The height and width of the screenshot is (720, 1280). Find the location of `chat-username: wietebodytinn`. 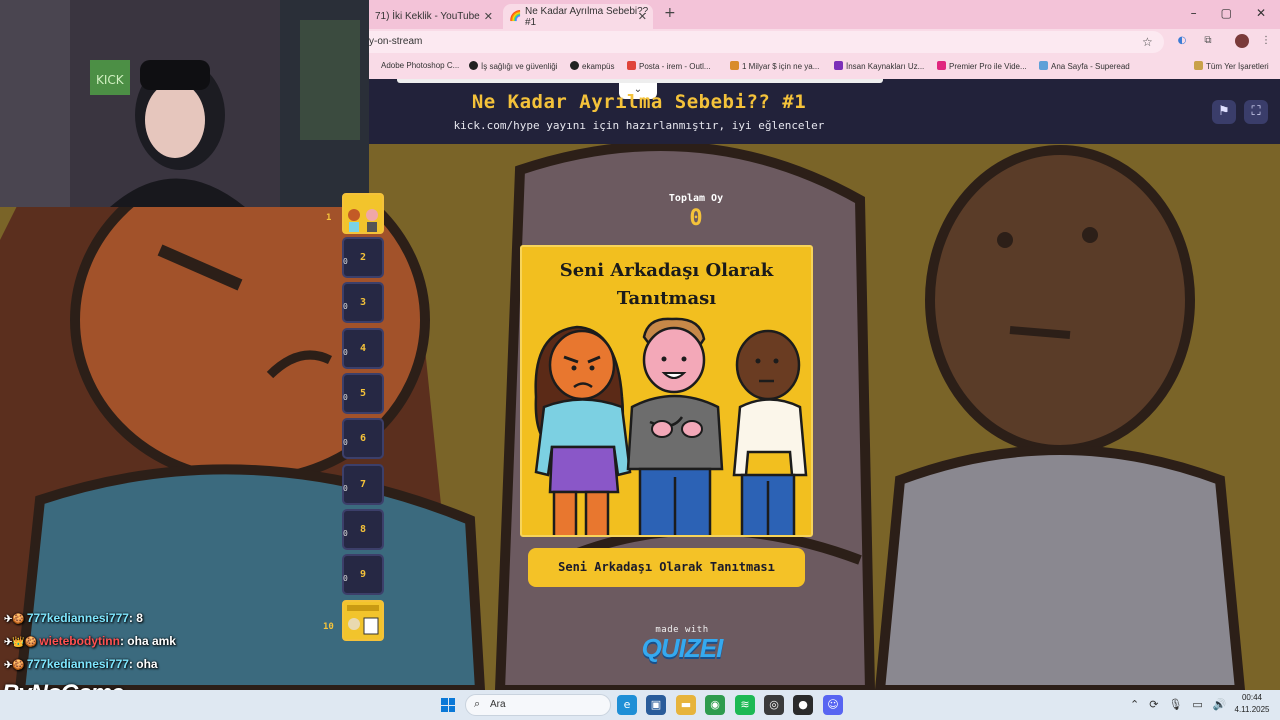

chat-username: wietebodytinn is located at coordinates (79, 641).